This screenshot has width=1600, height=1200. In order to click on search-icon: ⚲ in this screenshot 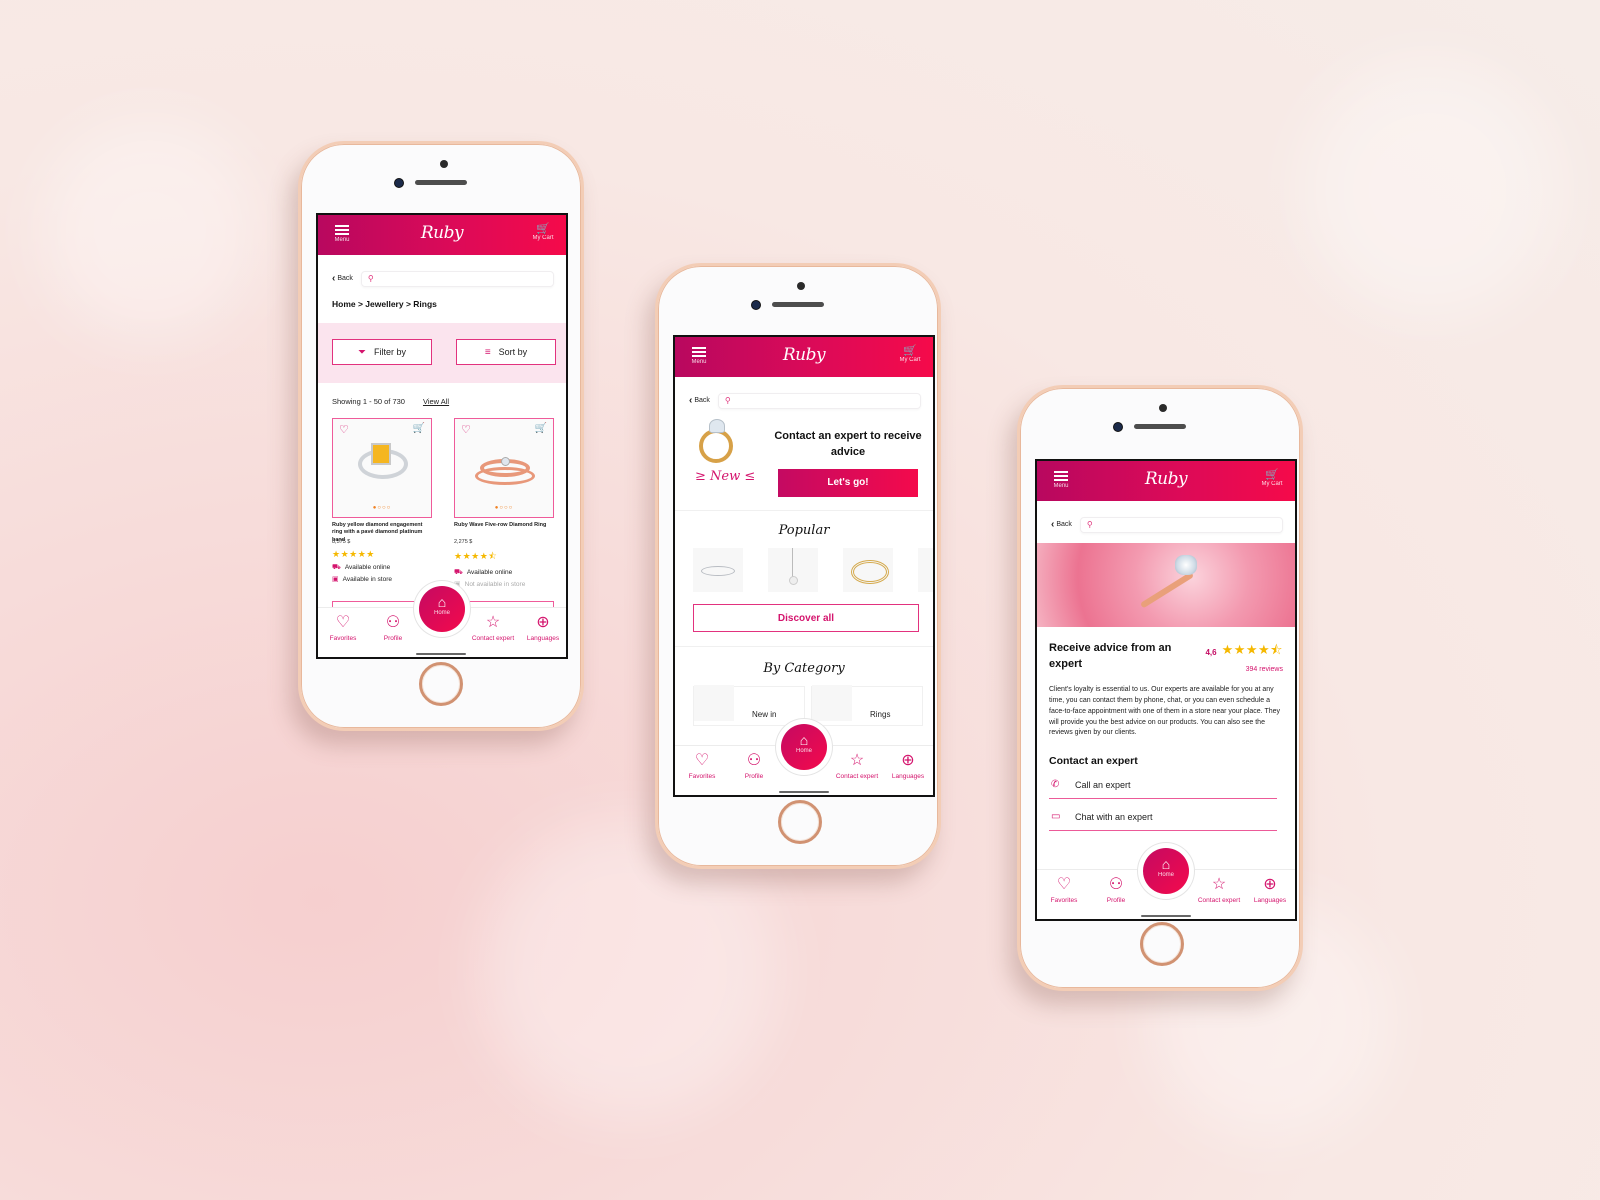, I will do `click(727, 400)`.